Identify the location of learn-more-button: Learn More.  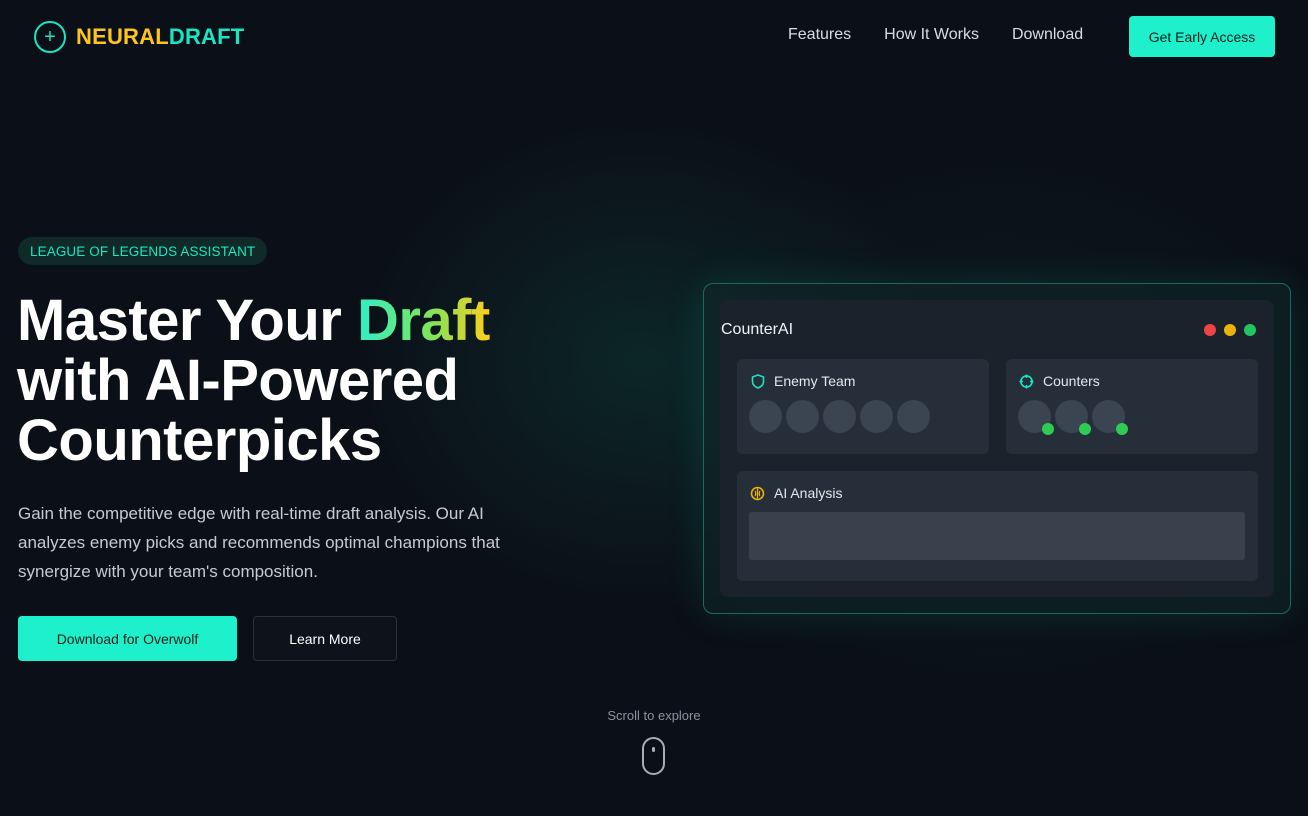
(325, 638).